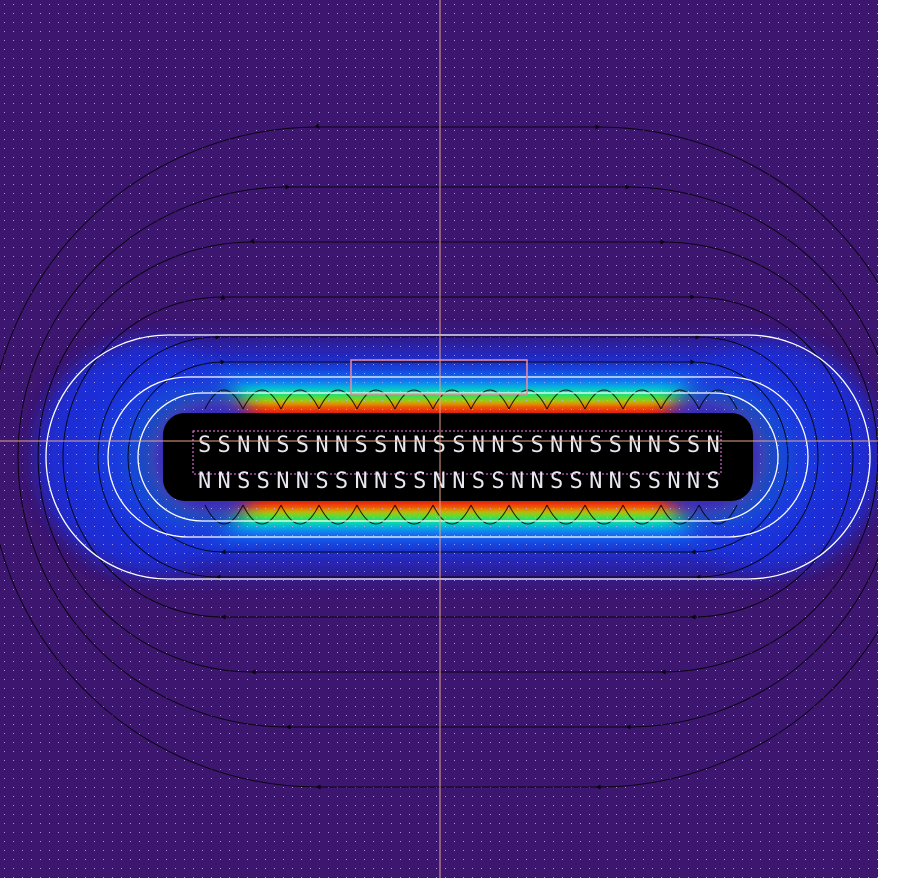 The image size is (900, 881). I want to click on bottom-row-pole-8: N, so click(360, 481).